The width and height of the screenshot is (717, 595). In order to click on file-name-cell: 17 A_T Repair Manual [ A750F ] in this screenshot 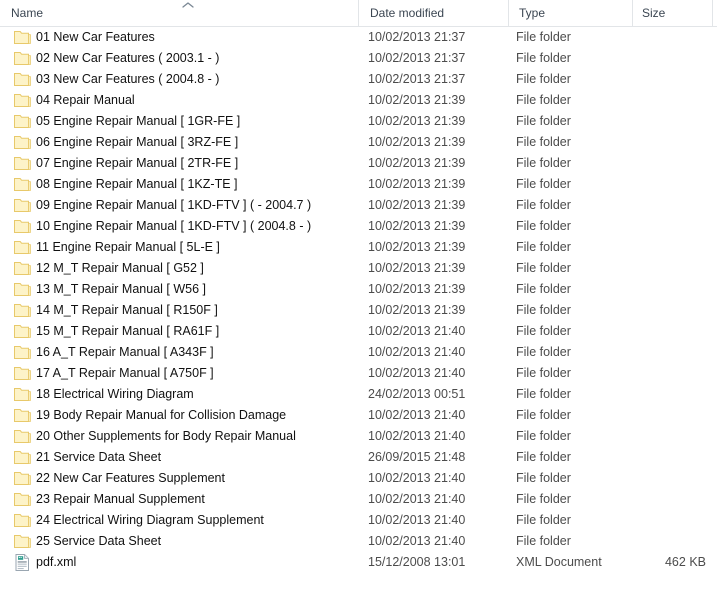, I will do `click(179, 373)`.